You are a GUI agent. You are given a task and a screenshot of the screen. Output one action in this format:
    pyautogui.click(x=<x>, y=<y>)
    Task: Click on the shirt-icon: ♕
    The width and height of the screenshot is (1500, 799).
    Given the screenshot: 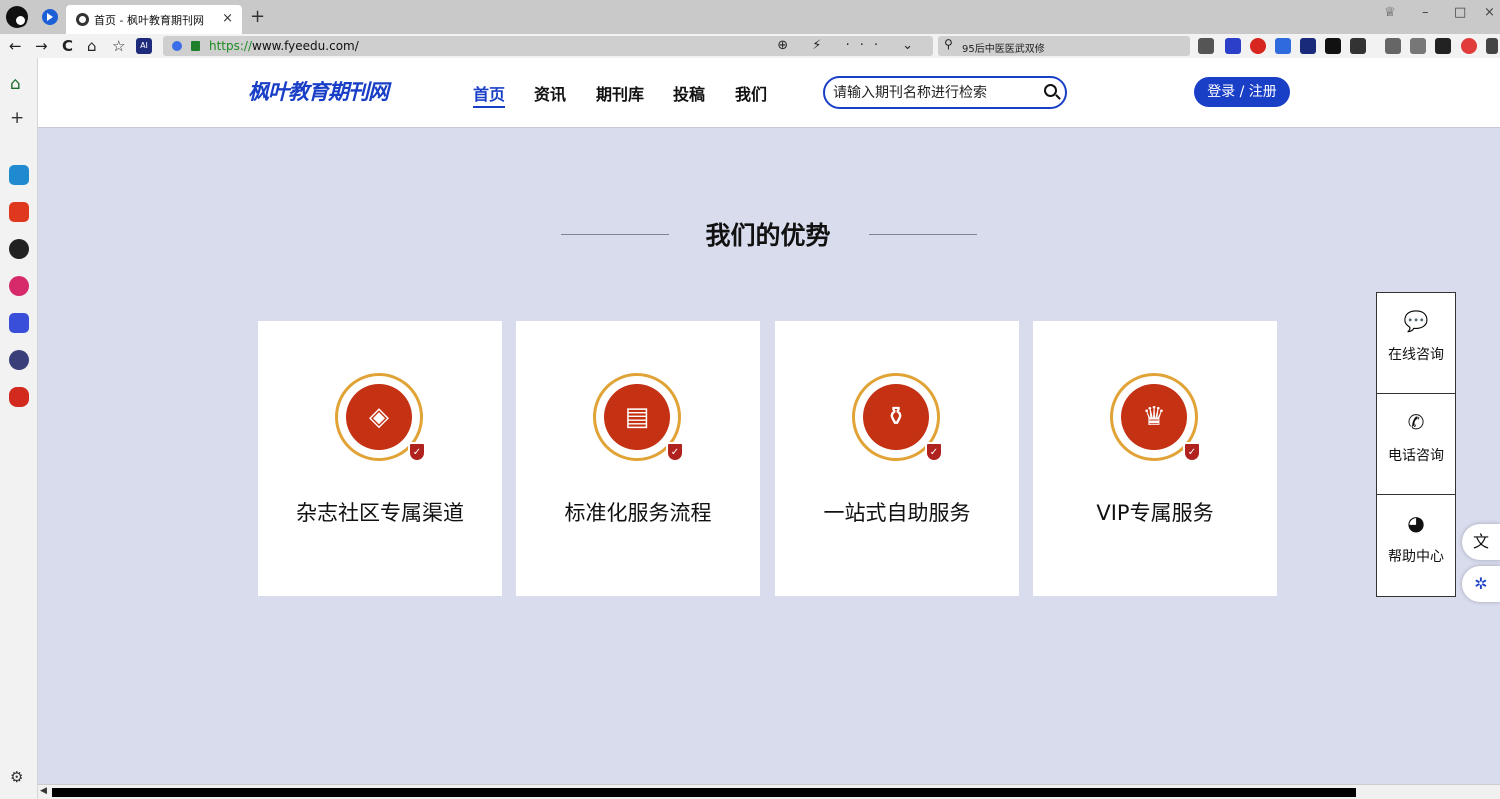 What is the action you would take?
    pyautogui.click(x=1390, y=12)
    